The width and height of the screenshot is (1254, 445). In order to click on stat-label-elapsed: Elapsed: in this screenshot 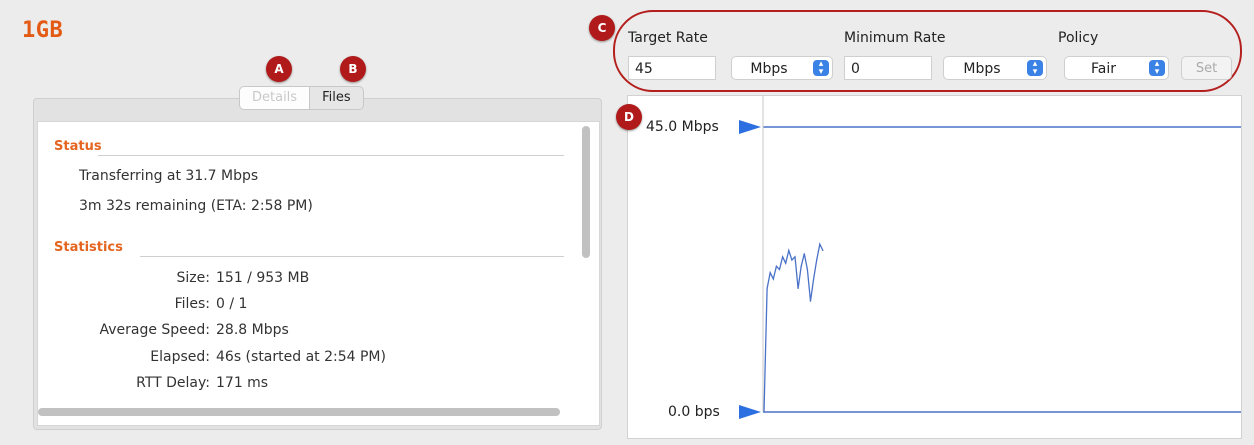, I will do `click(180, 357)`.